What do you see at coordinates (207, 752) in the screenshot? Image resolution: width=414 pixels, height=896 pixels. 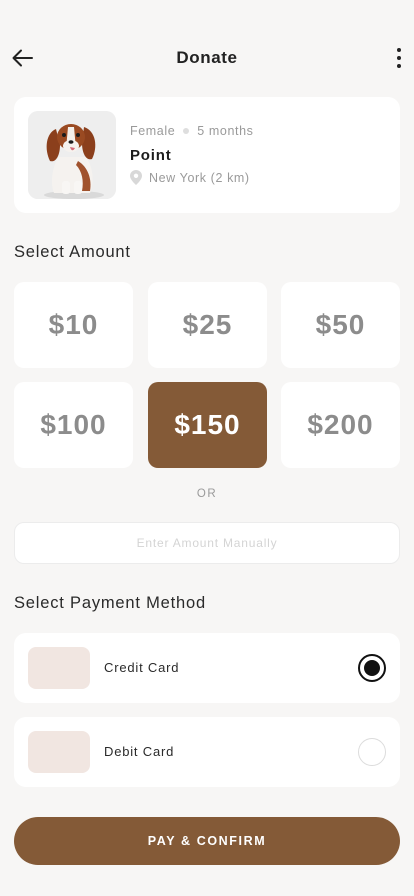 I see `payment-option-debit-card: Debit Card` at bounding box center [207, 752].